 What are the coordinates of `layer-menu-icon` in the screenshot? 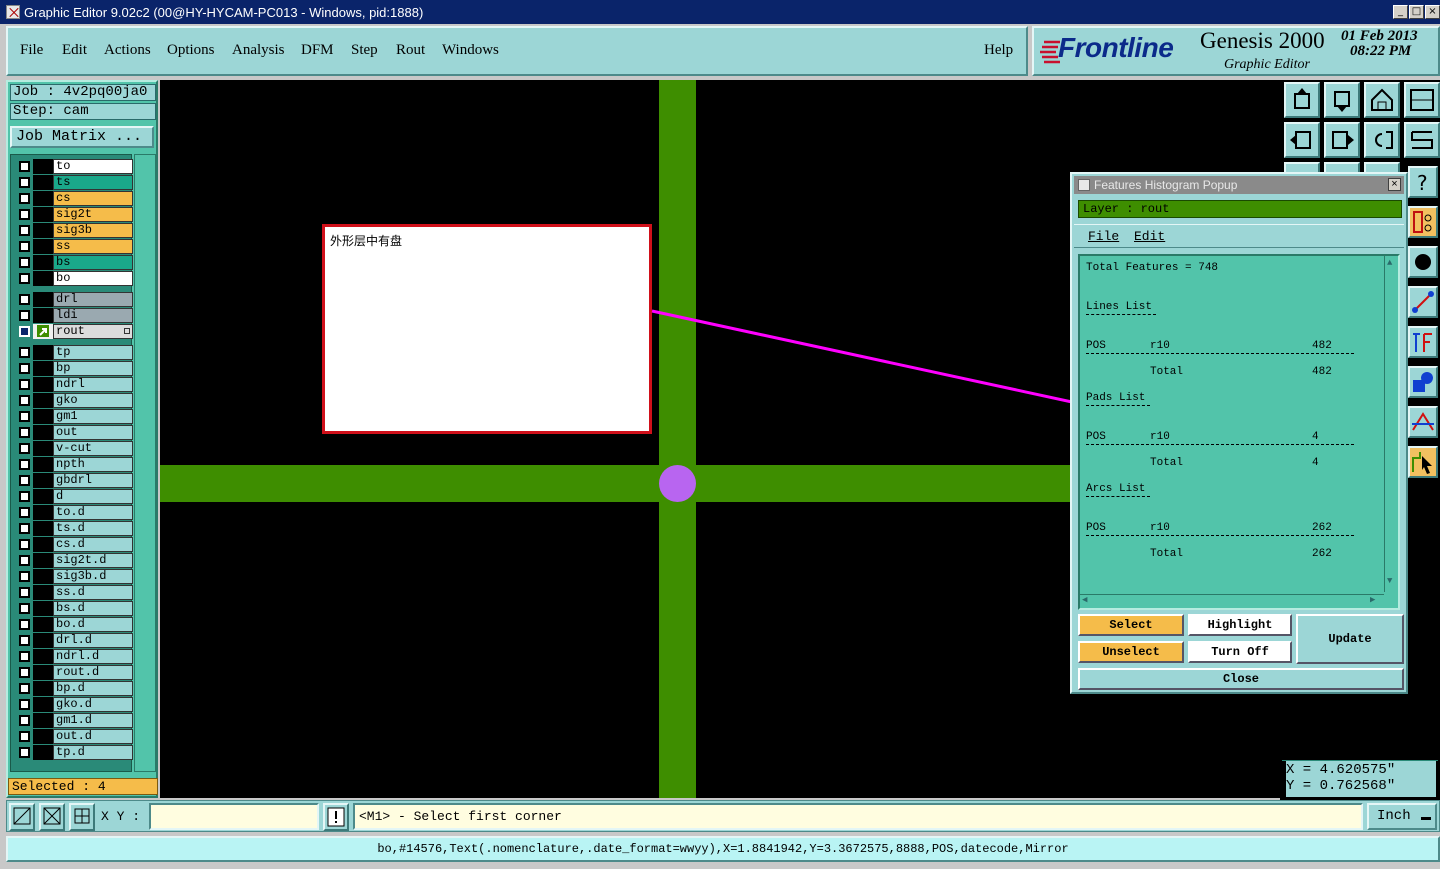 It's located at (127, 331).